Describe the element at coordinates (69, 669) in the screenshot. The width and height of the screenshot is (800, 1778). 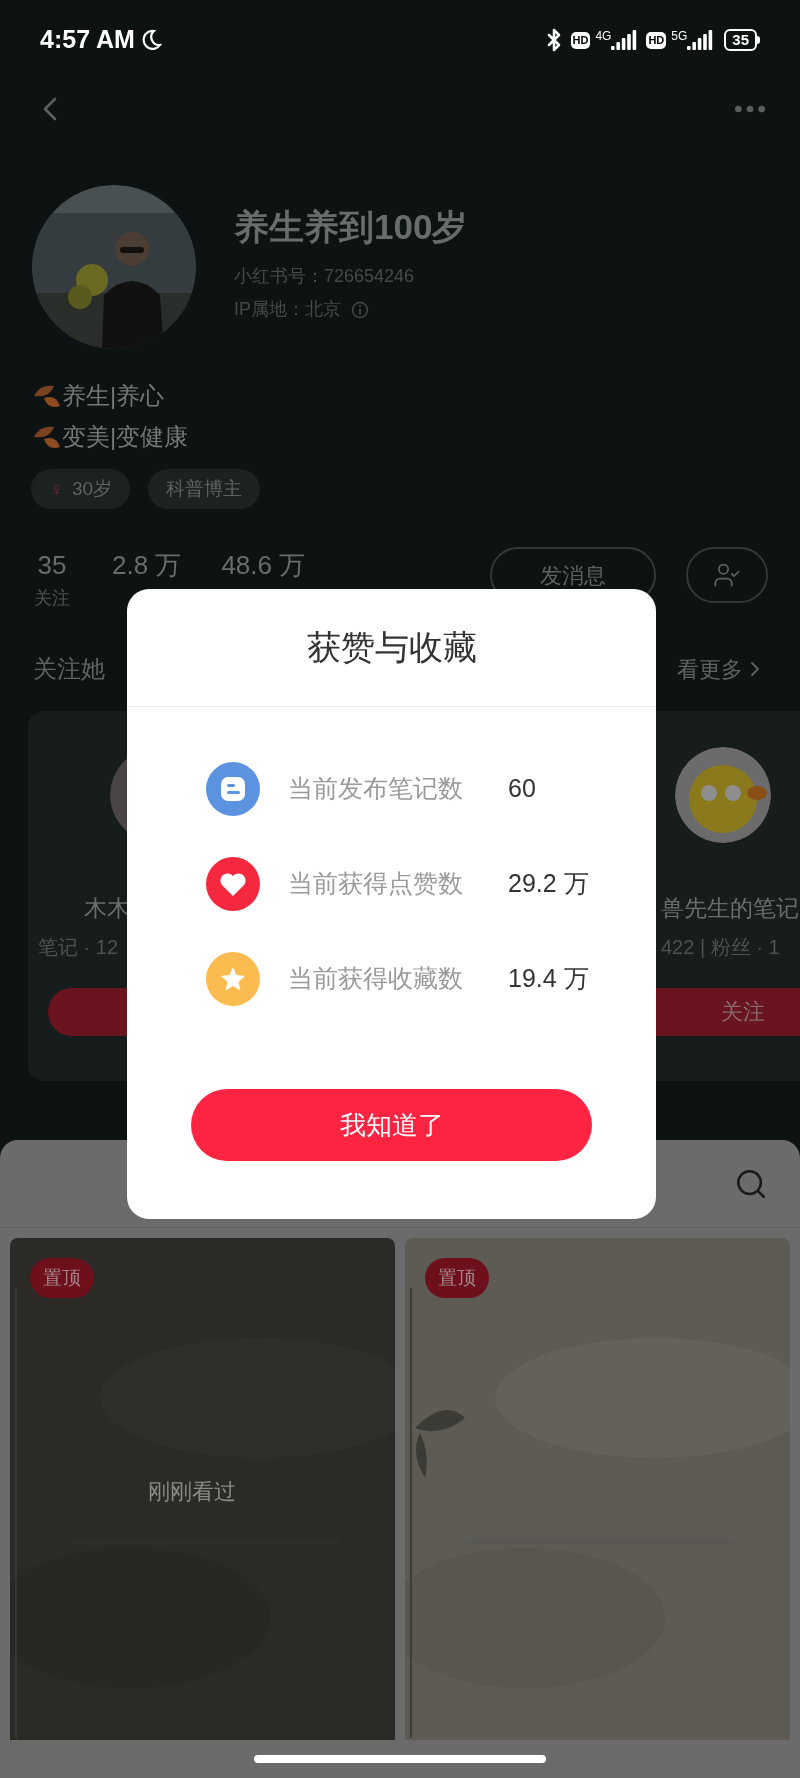
I see `section-title: 关注她` at that location.